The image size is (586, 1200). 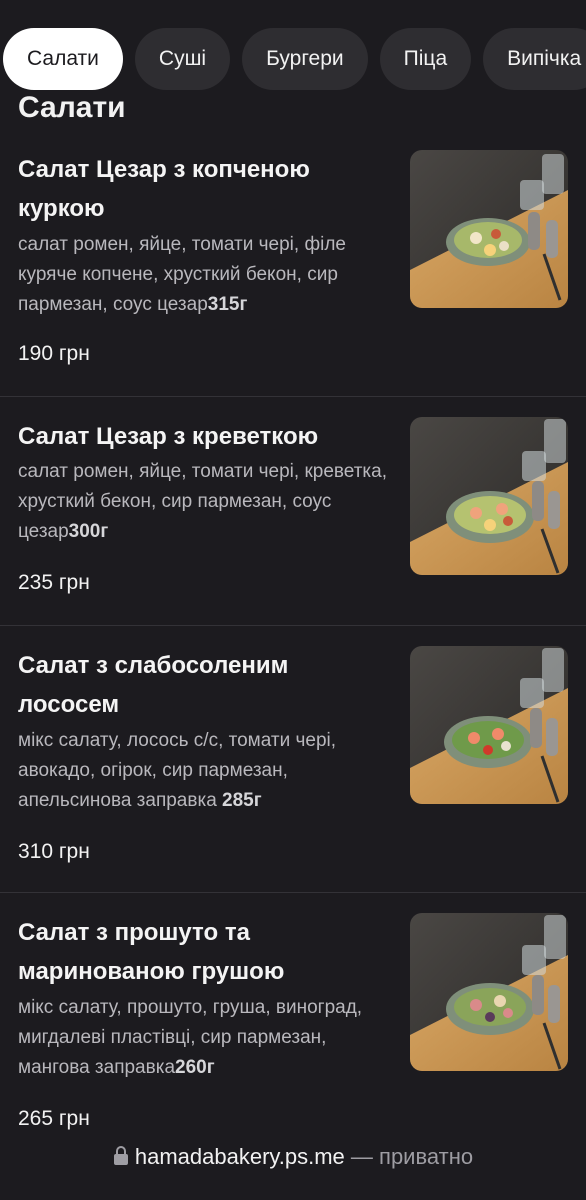 What do you see at coordinates (120, 1155) in the screenshot?
I see `lock-icon` at bounding box center [120, 1155].